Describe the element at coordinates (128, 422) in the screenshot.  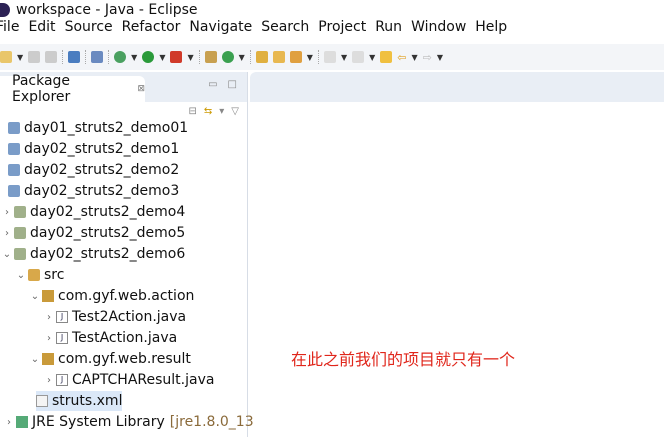
I see `tree-item: › JRE System Library [jre1.8.0_13` at that location.